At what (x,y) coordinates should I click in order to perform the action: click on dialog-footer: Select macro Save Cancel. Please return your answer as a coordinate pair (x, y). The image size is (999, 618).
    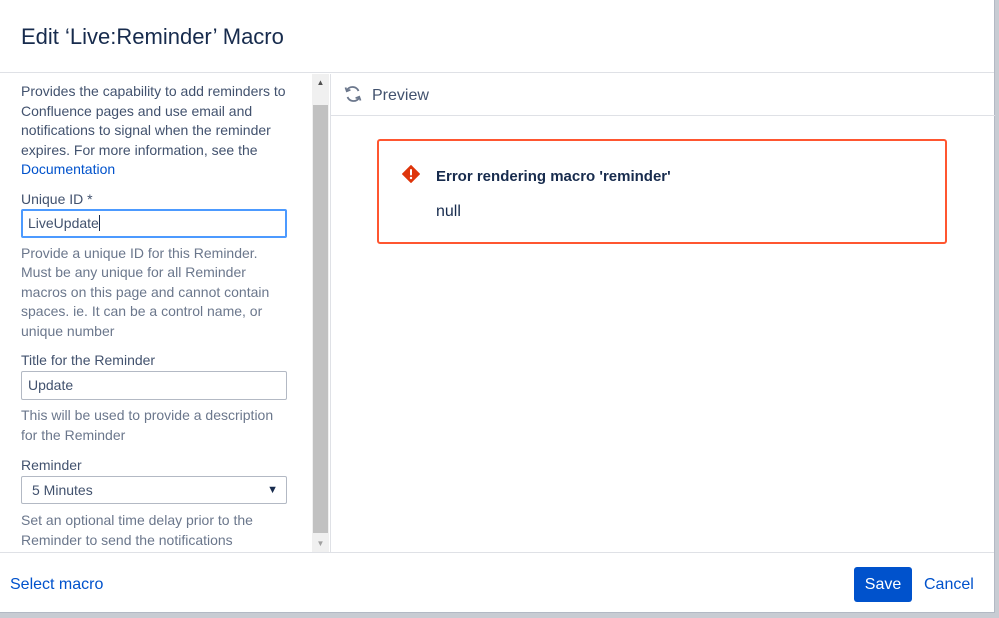
    Looking at the image, I should click on (497, 582).